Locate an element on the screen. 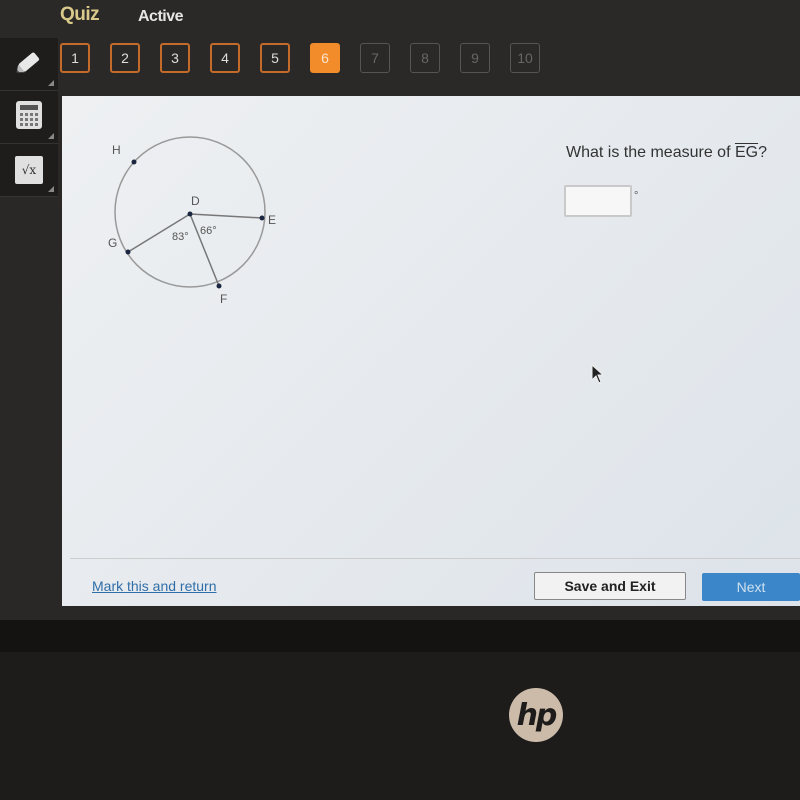 This screenshot has height=800, width=800. calculator-tool-button is located at coordinates (29, 117).